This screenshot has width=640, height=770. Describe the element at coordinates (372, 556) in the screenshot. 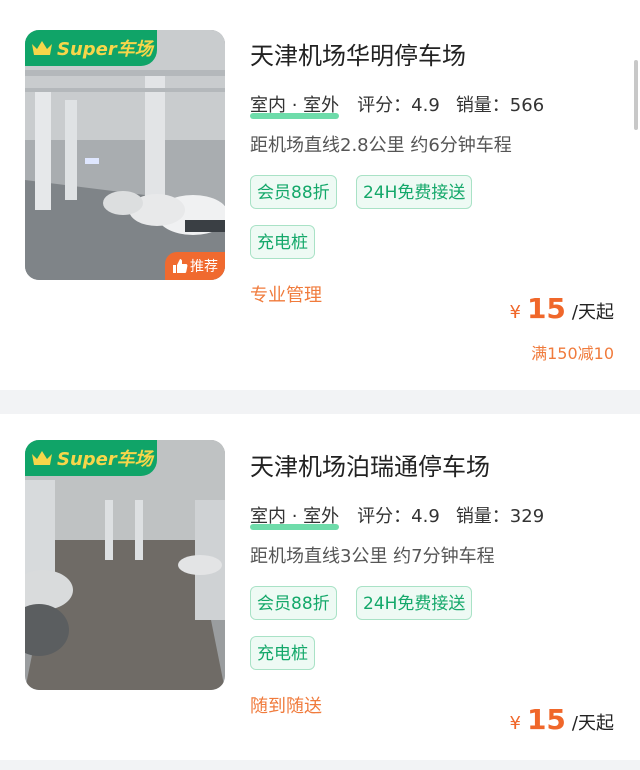

I see `distance-text: 距机场直线3公里 约7分钟车程` at that location.